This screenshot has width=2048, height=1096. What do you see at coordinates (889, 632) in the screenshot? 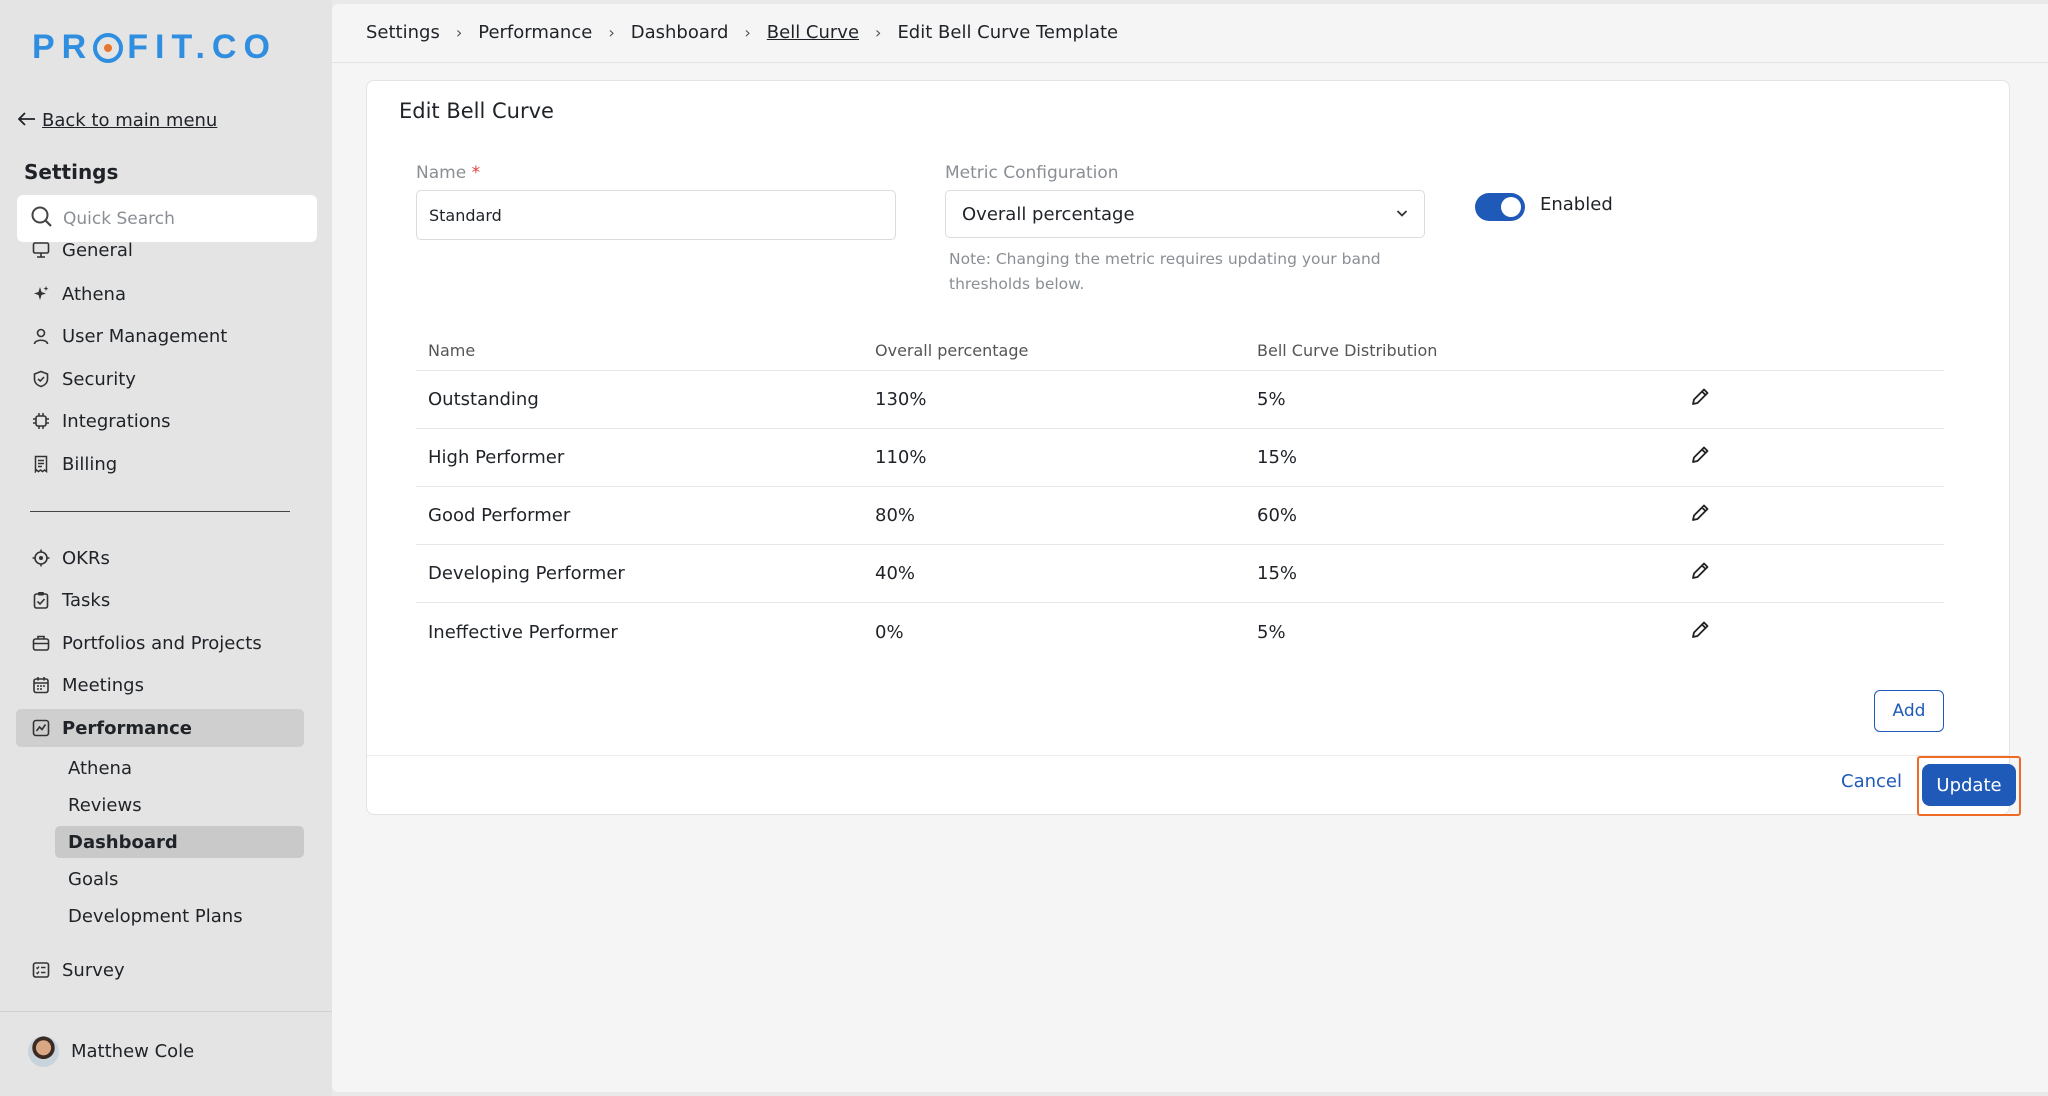
I see `band-percentage: 0%` at bounding box center [889, 632].